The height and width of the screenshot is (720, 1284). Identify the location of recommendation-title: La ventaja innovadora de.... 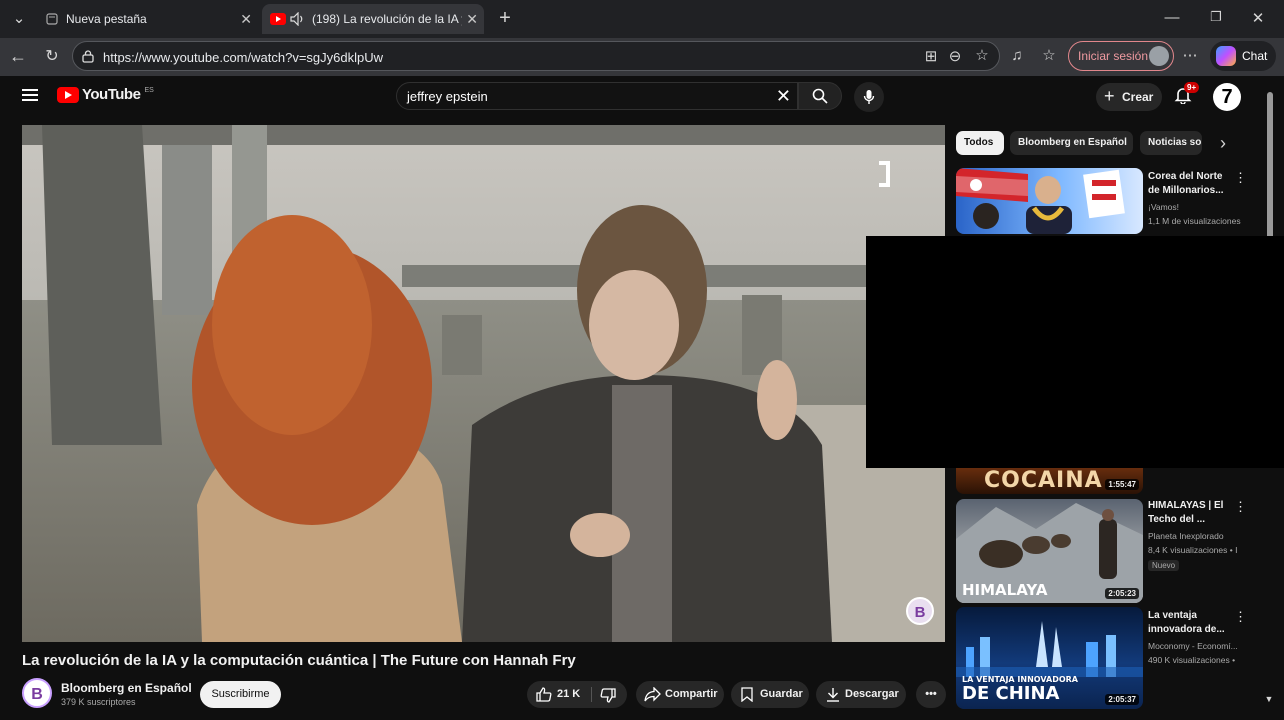
(1188, 623).